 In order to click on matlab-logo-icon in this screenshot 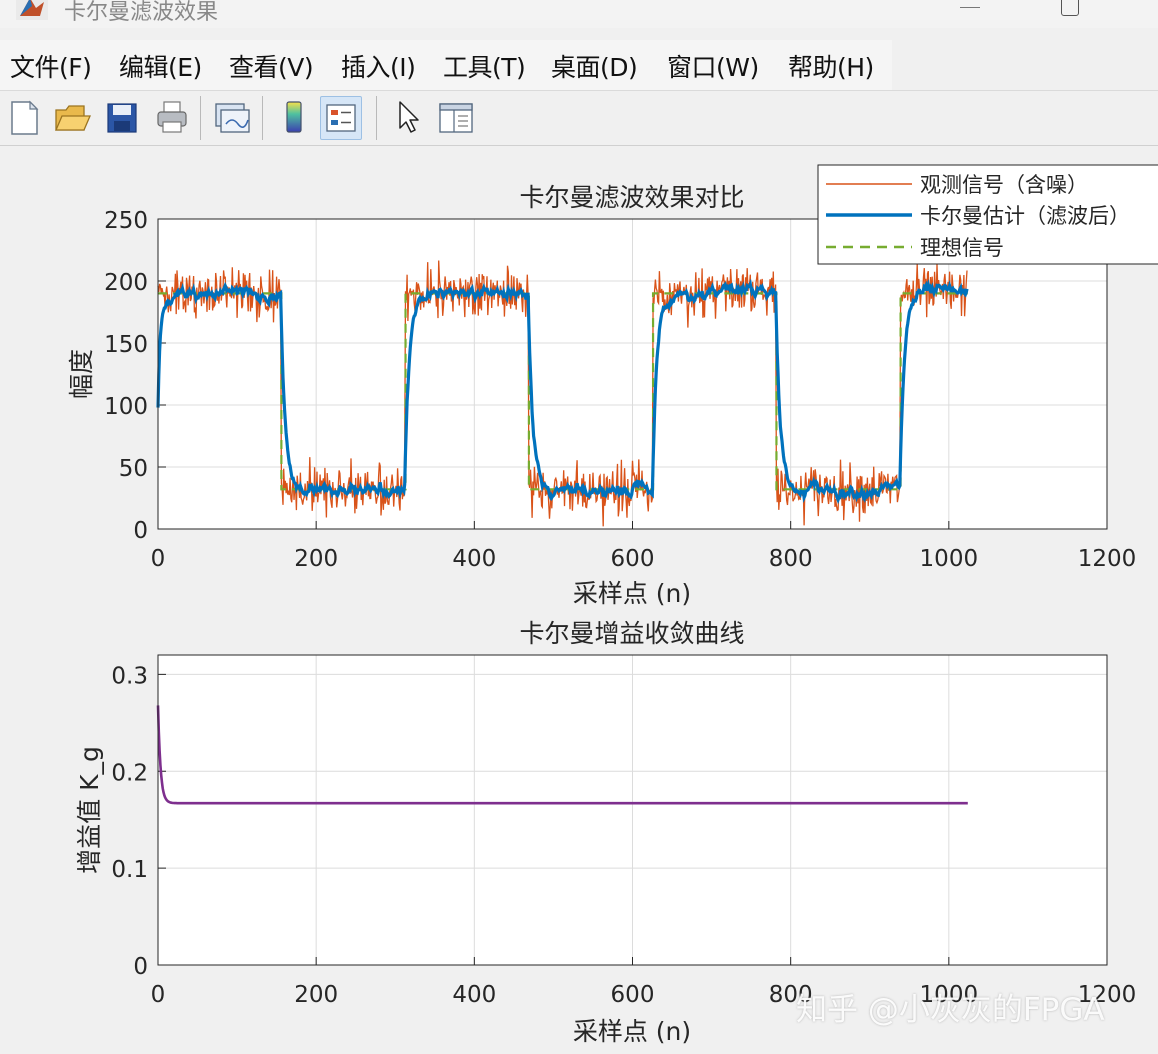, I will do `click(32, 10)`.